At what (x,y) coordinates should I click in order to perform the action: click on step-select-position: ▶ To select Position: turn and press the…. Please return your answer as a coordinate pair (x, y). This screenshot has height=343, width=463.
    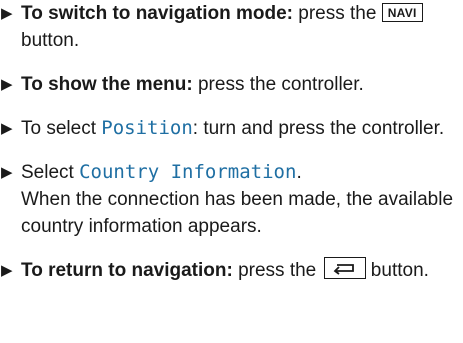
    Looking at the image, I should click on (231, 128).